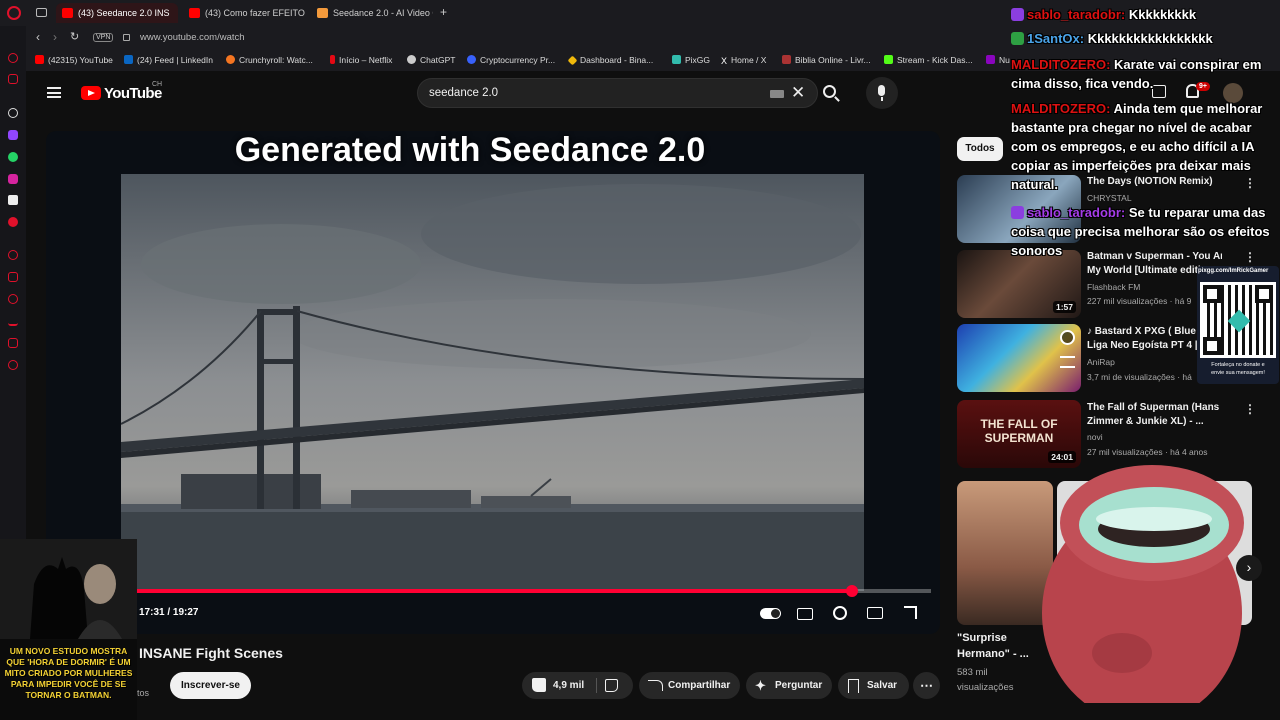 This screenshot has height=720, width=1280. What do you see at coordinates (463, 93) in the screenshot?
I see `search-input: seedance 2.0` at bounding box center [463, 93].